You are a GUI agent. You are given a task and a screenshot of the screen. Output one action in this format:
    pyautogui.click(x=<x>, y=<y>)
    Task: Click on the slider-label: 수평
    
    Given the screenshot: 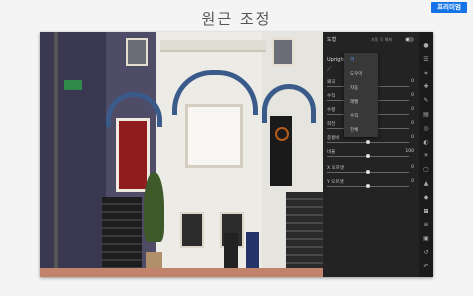 What is the action you would take?
    pyautogui.click(x=331, y=110)
    